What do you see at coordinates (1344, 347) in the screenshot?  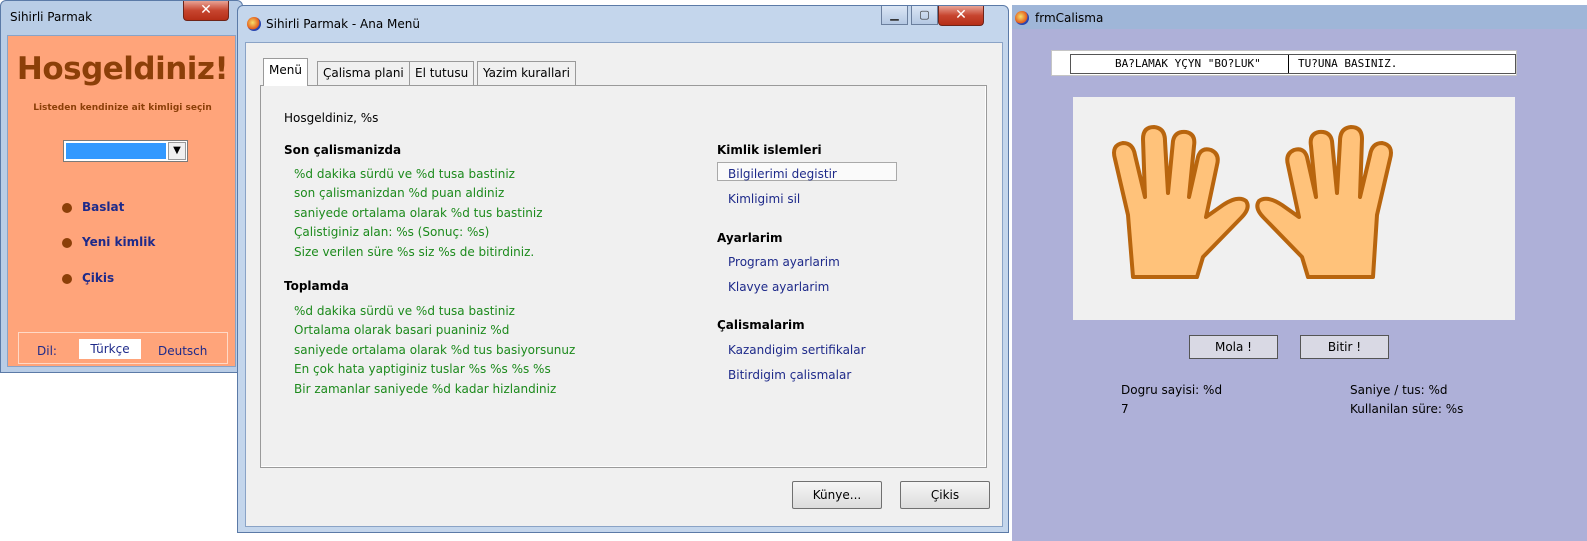 I see `finish-button: Bitir !` at bounding box center [1344, 347].